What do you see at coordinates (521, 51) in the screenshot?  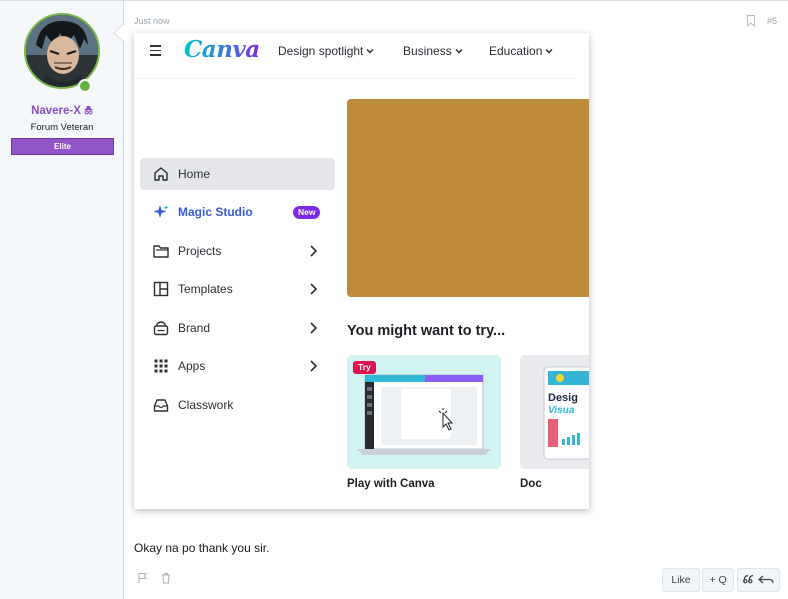 I see `nav-education: Education` at bounding box center [521, 51].